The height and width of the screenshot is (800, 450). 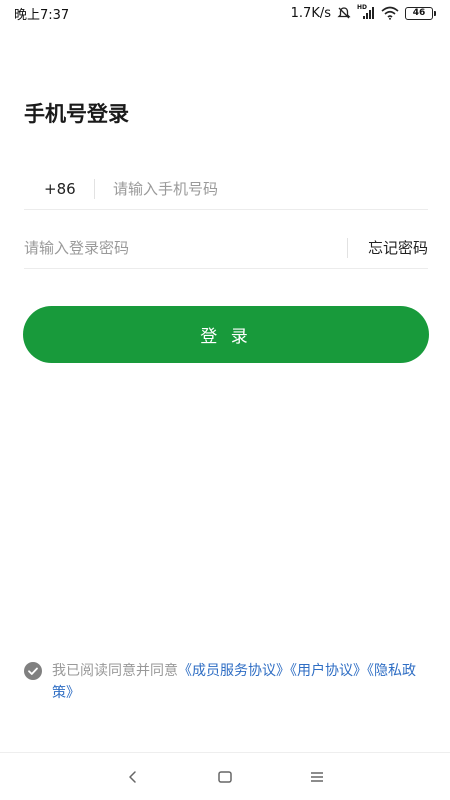 I want to click on password-row: 忘记密码, so click(x=226, y=248).